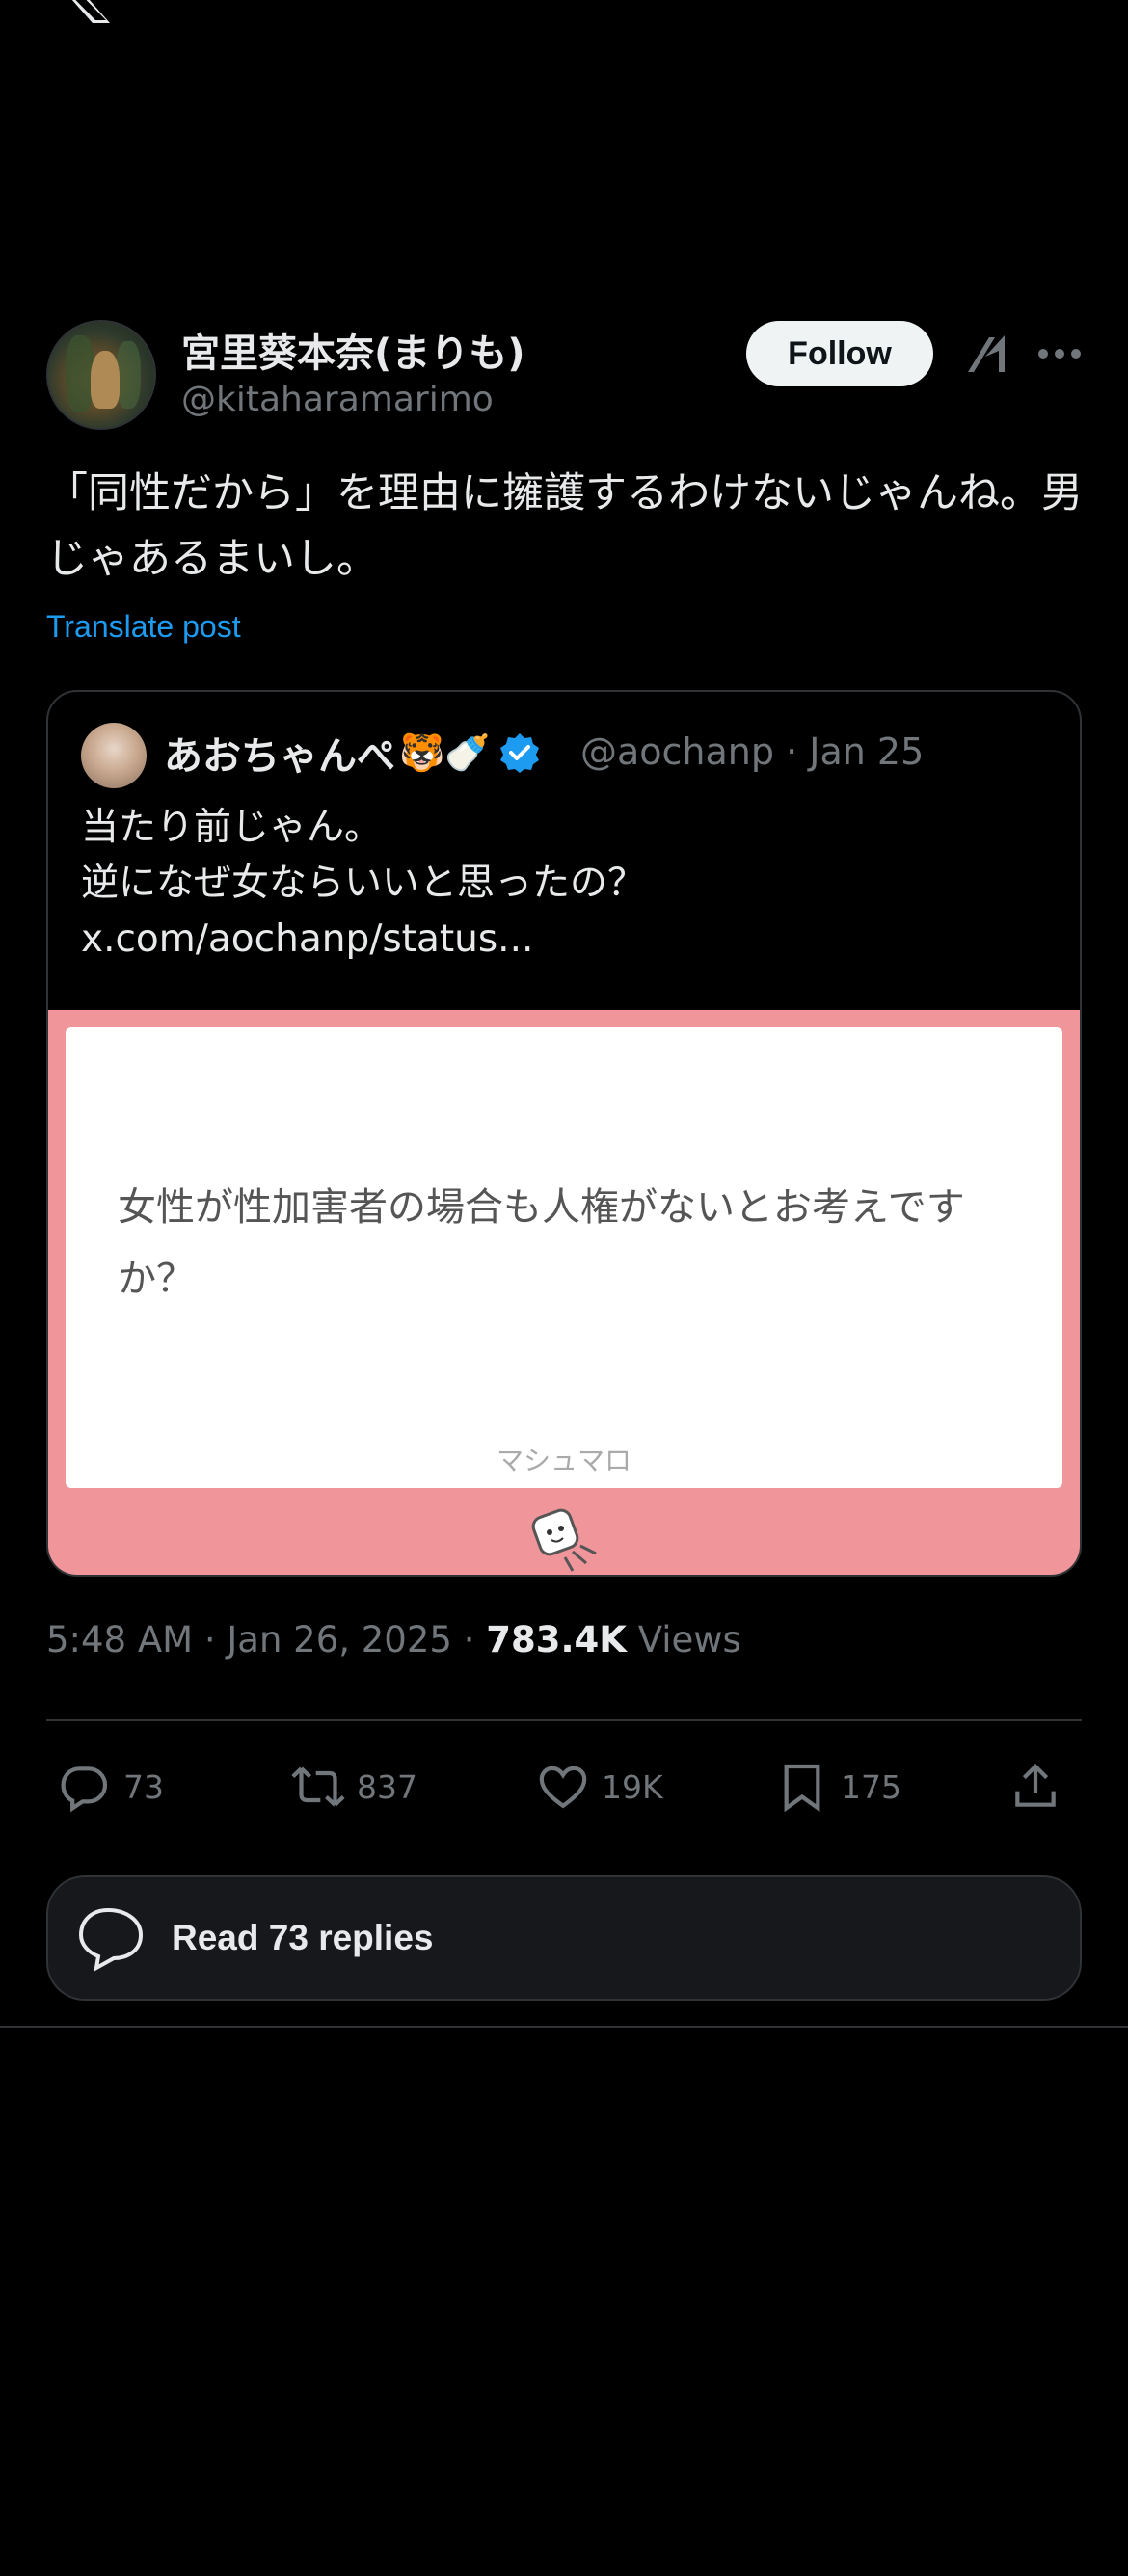 The image size is (1128, 2576). I want to click on verified-icon, so click(519, 753).